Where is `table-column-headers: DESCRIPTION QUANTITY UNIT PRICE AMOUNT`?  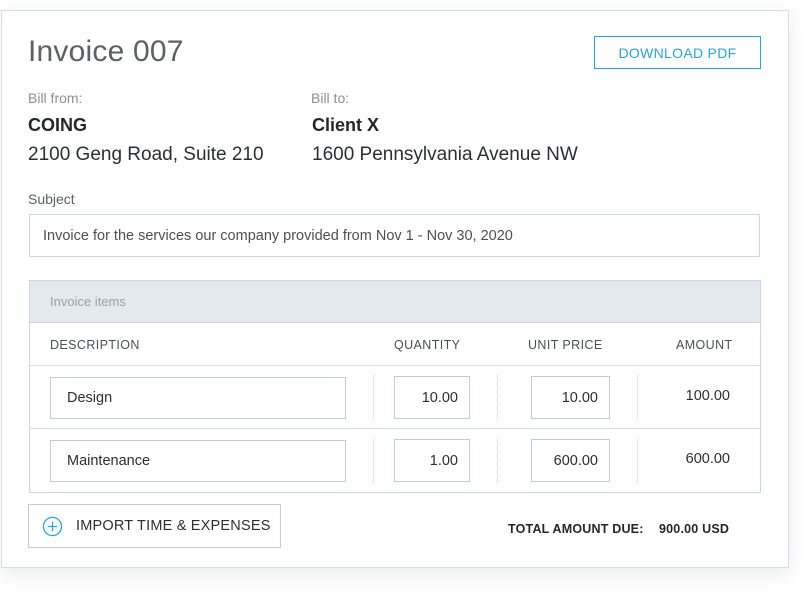
table-column-headers: DESCRIPTION QUANTITY UNIT PRICE AMOUNT is located at coordinates (395, 344).